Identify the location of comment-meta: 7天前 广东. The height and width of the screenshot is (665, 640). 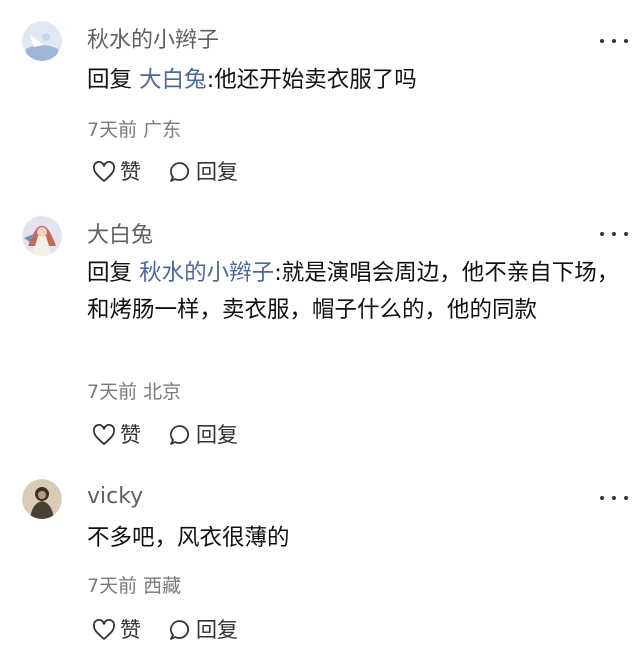
(134, 130).